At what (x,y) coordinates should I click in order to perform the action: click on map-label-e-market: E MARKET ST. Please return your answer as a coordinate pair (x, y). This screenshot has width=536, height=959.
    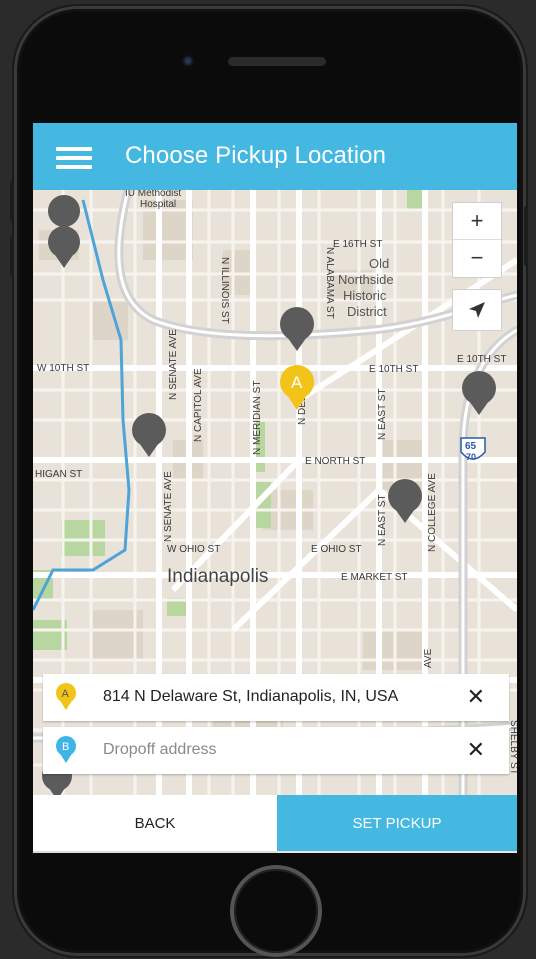
    Looking at the image, I should click on (374, 577).